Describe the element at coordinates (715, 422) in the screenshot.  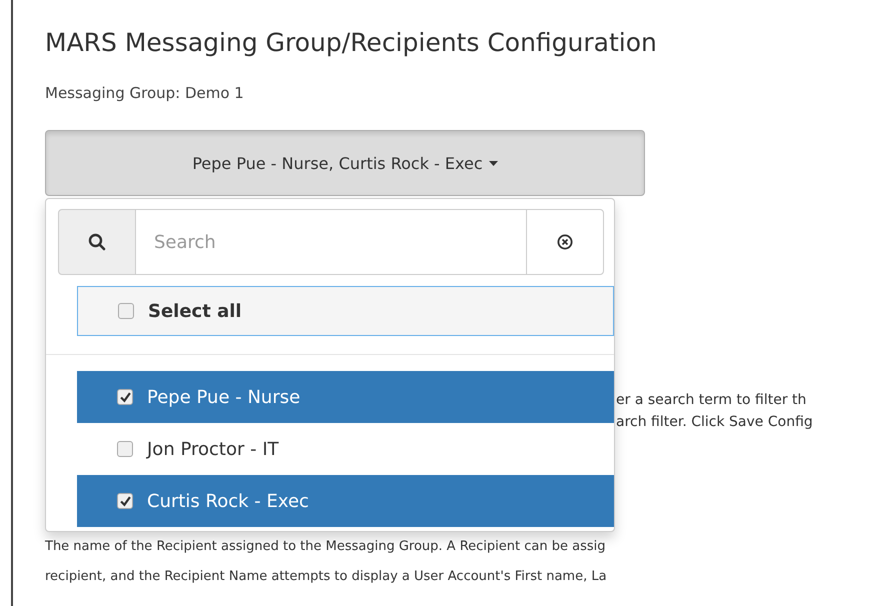
I see `help-text: arch filter. Click Save Config` at that location.